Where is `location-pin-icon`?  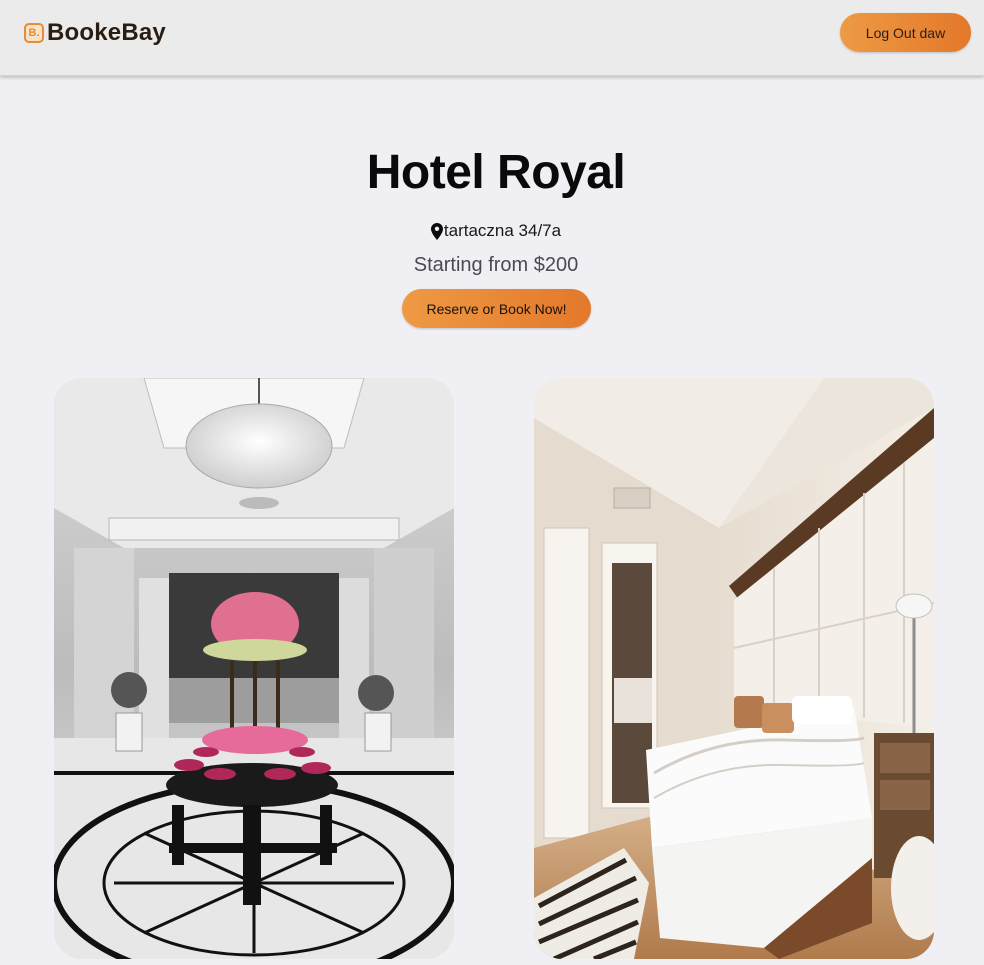
location-pin-icon is located at coordinates (436, 231).